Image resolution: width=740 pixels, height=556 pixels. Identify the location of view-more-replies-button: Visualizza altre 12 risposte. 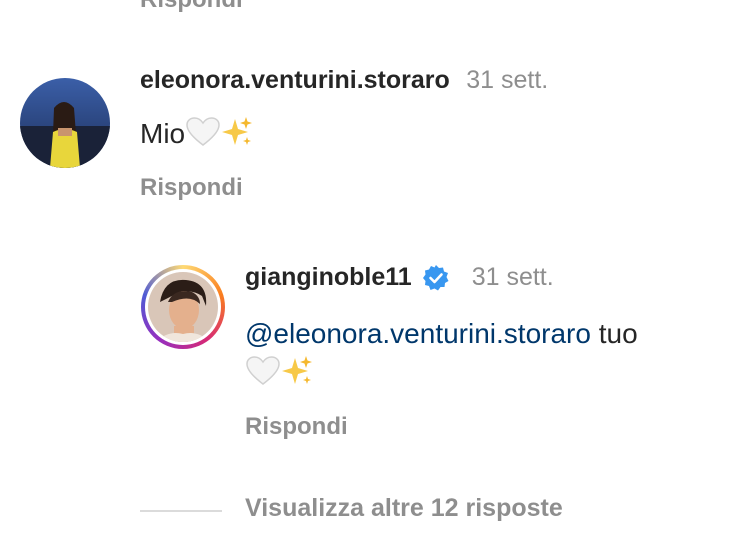
(404, 508).